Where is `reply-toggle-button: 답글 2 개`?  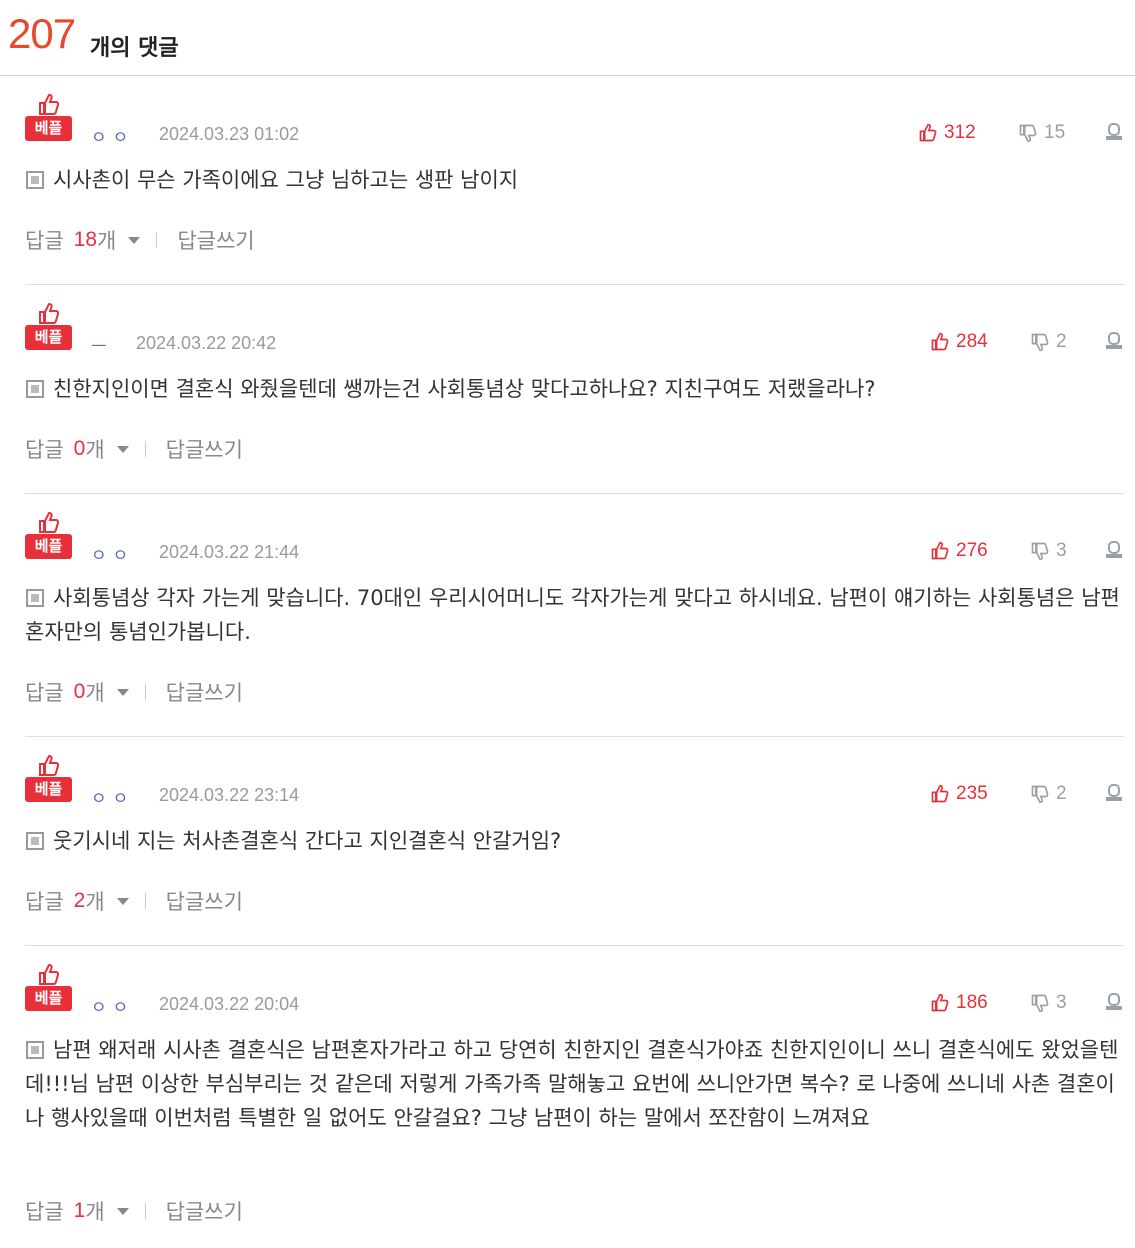 reply-toggle-button: 답글 2 개 is located at coordinates (77, 901).